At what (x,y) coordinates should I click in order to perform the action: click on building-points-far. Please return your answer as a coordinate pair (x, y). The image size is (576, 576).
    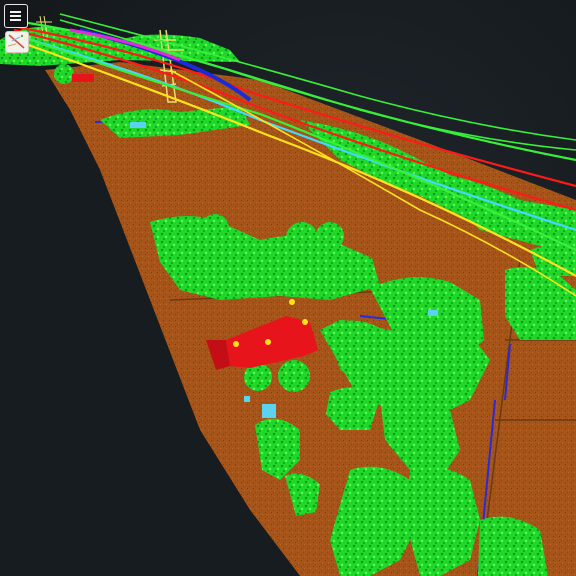
    Looking at the image, I should click on (83, 78).